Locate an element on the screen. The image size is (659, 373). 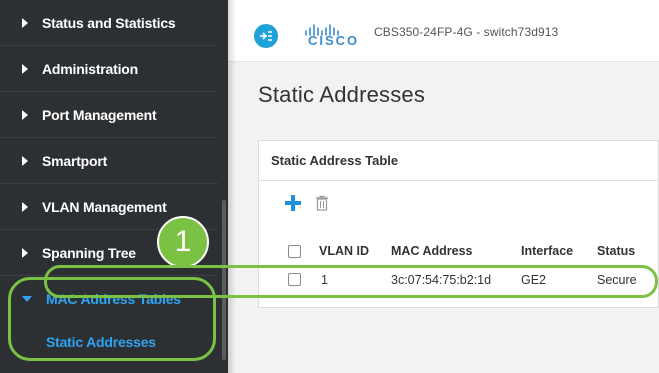
sidebar-item-administration: Administration is located at coordinates (109, 69).